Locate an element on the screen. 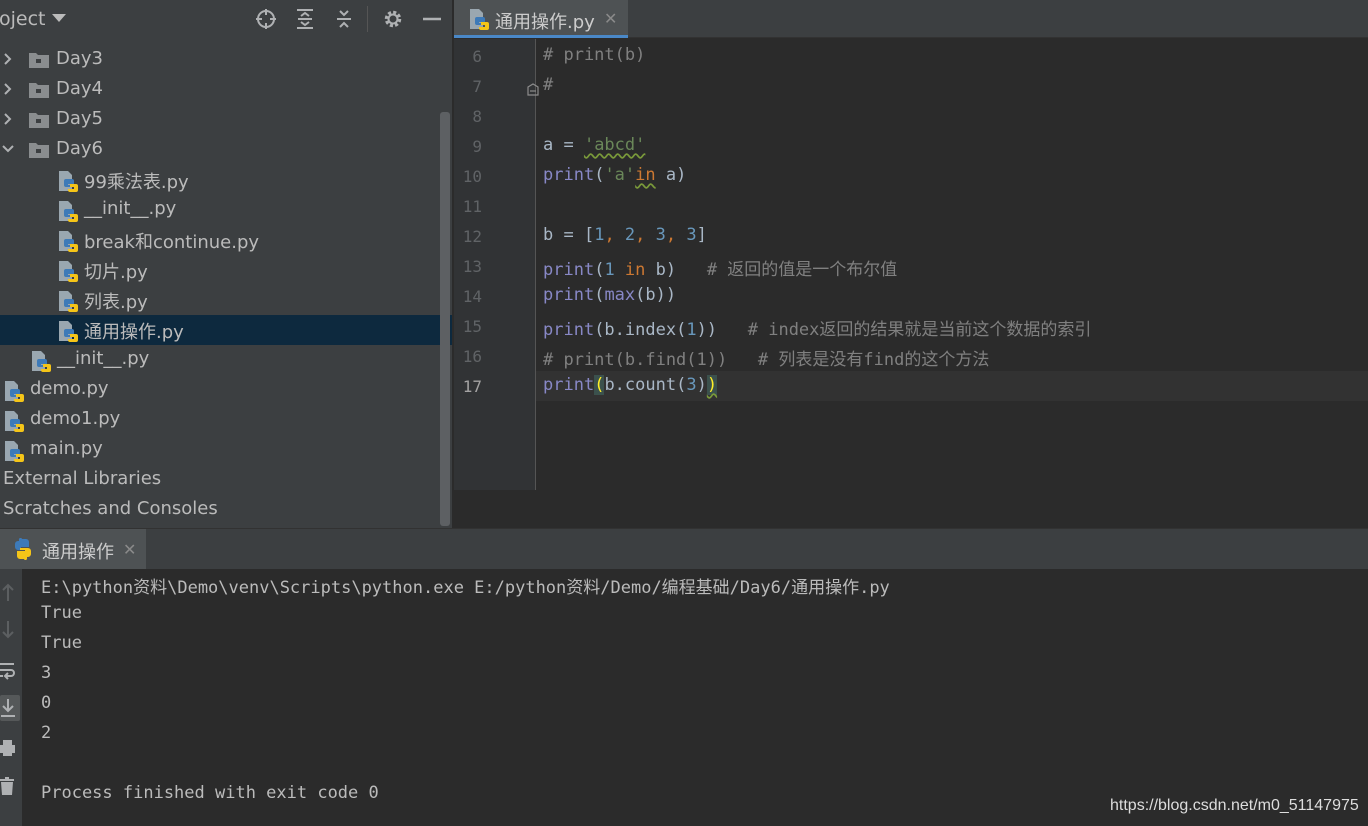 Image resolution: width=1368 pixels, height=826 pixels. run-tab-bar: 通用操作 ✕ is located at coordinates (684, 549).